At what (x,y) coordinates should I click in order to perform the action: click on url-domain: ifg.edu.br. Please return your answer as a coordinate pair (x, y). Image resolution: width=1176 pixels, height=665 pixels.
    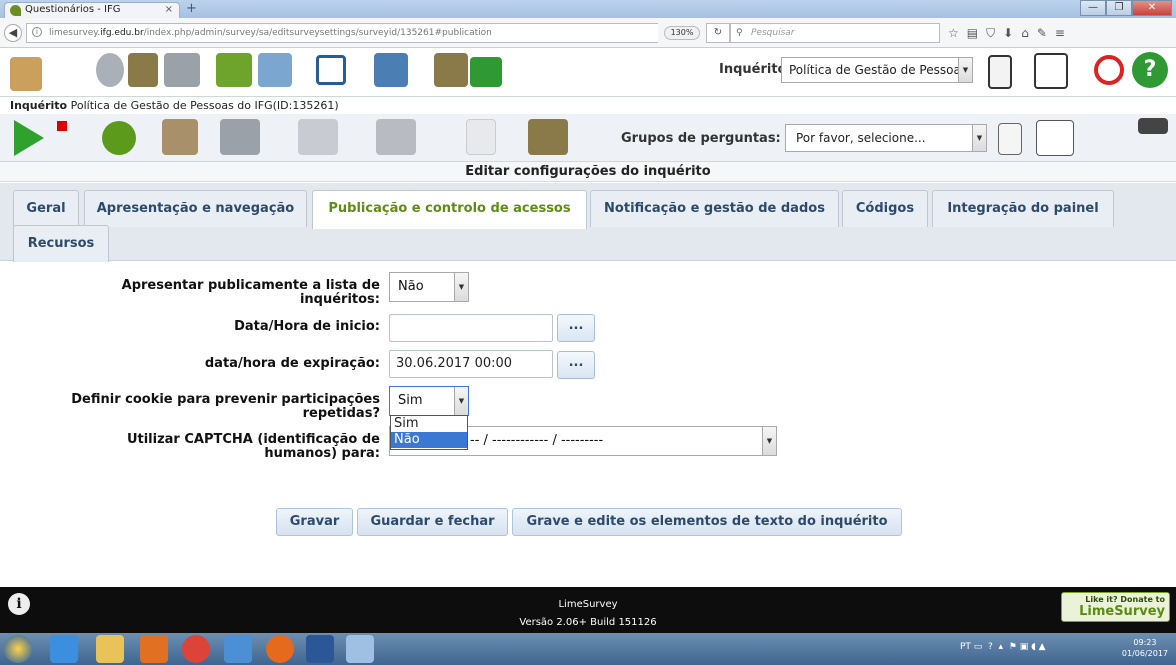
    Looking at the image, I should click on (122, 33).